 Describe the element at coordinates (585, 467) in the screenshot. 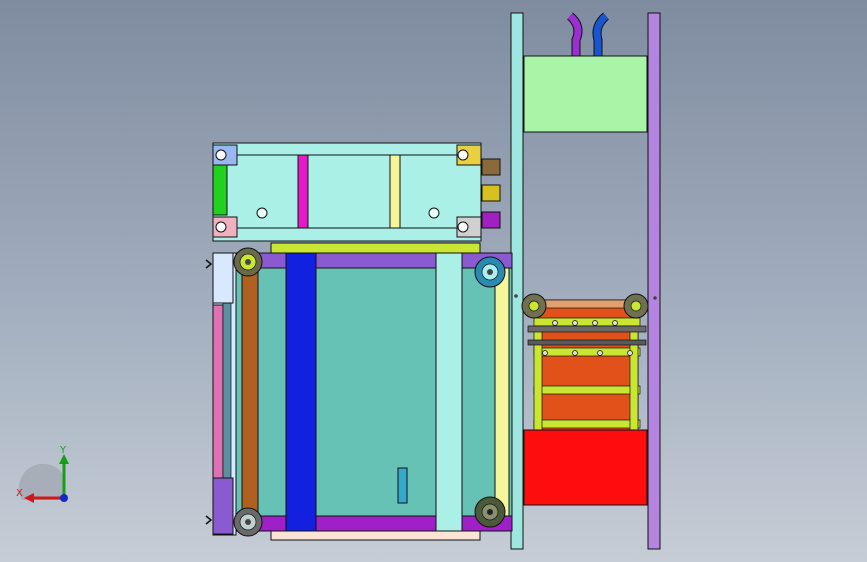

I see `red-base-block` at that location.